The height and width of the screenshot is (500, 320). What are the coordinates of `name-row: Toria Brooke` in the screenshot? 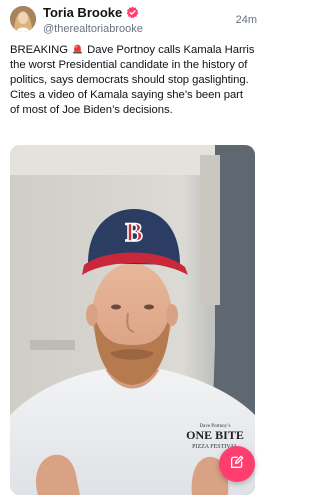 It's located at (91, 12).